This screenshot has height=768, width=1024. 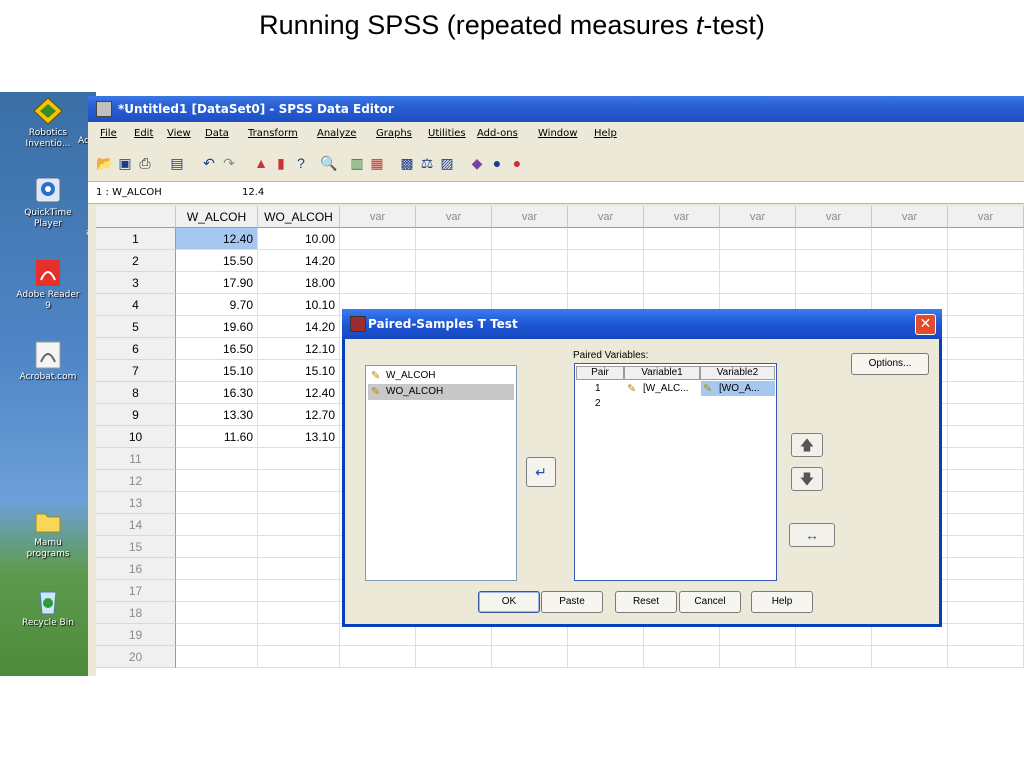 I want to click on menu-file: File, so click(x=108, y=133).